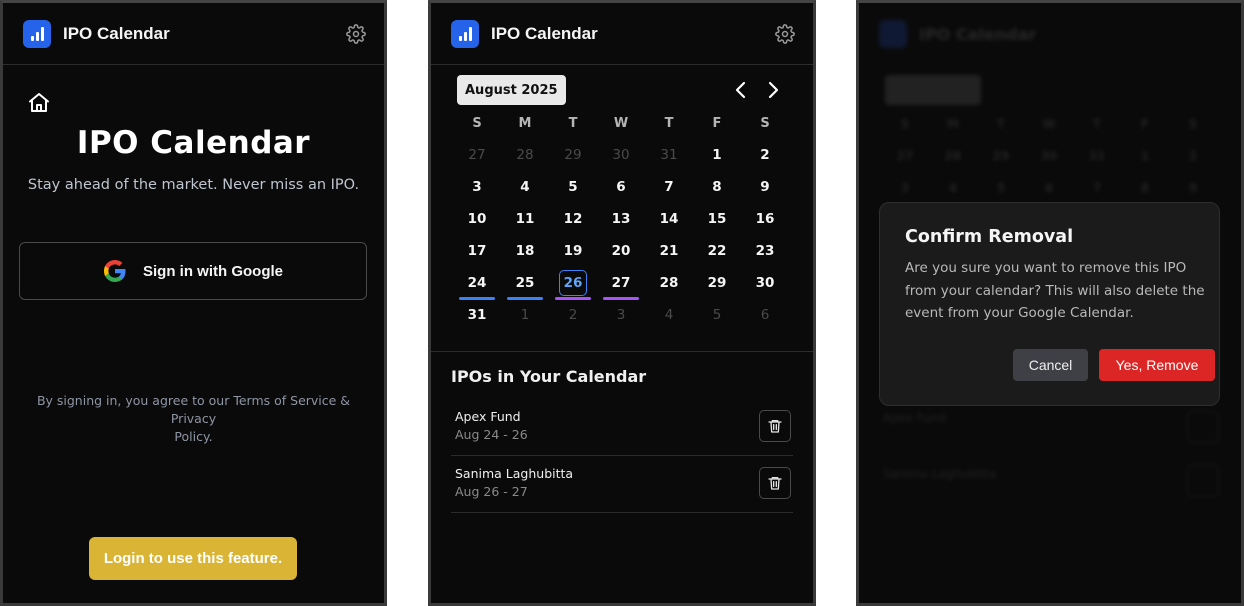 This screenshot has height=606, width=1244. I want to click on google-sign-in-button: Sign in with Google, so click(193, 271).